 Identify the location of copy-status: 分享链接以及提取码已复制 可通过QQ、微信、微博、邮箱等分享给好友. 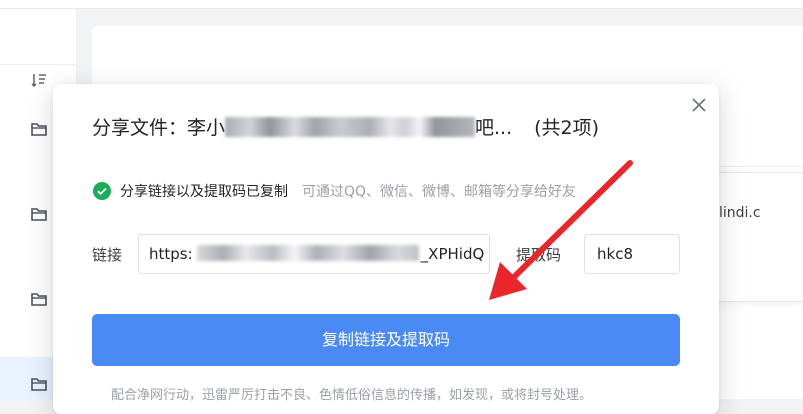
(334, 191).